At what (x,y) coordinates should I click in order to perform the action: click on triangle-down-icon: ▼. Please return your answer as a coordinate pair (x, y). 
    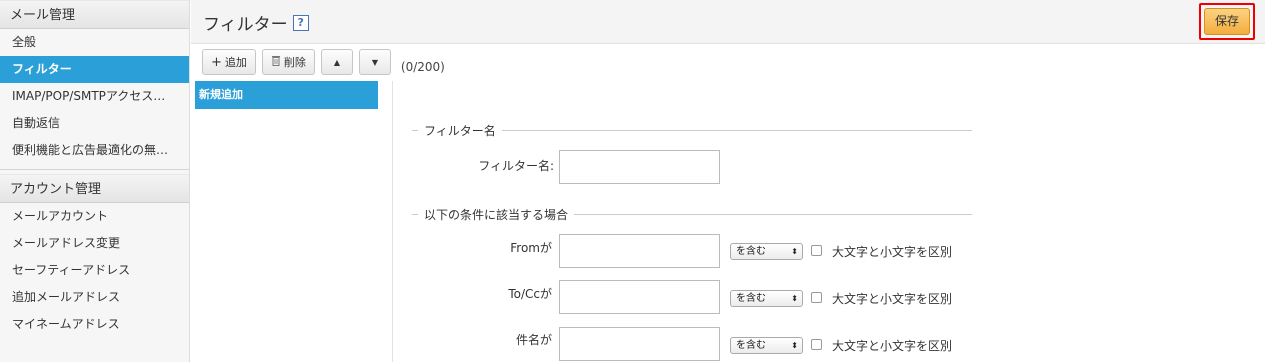
    Looking at the image, I should click on (374, 62).